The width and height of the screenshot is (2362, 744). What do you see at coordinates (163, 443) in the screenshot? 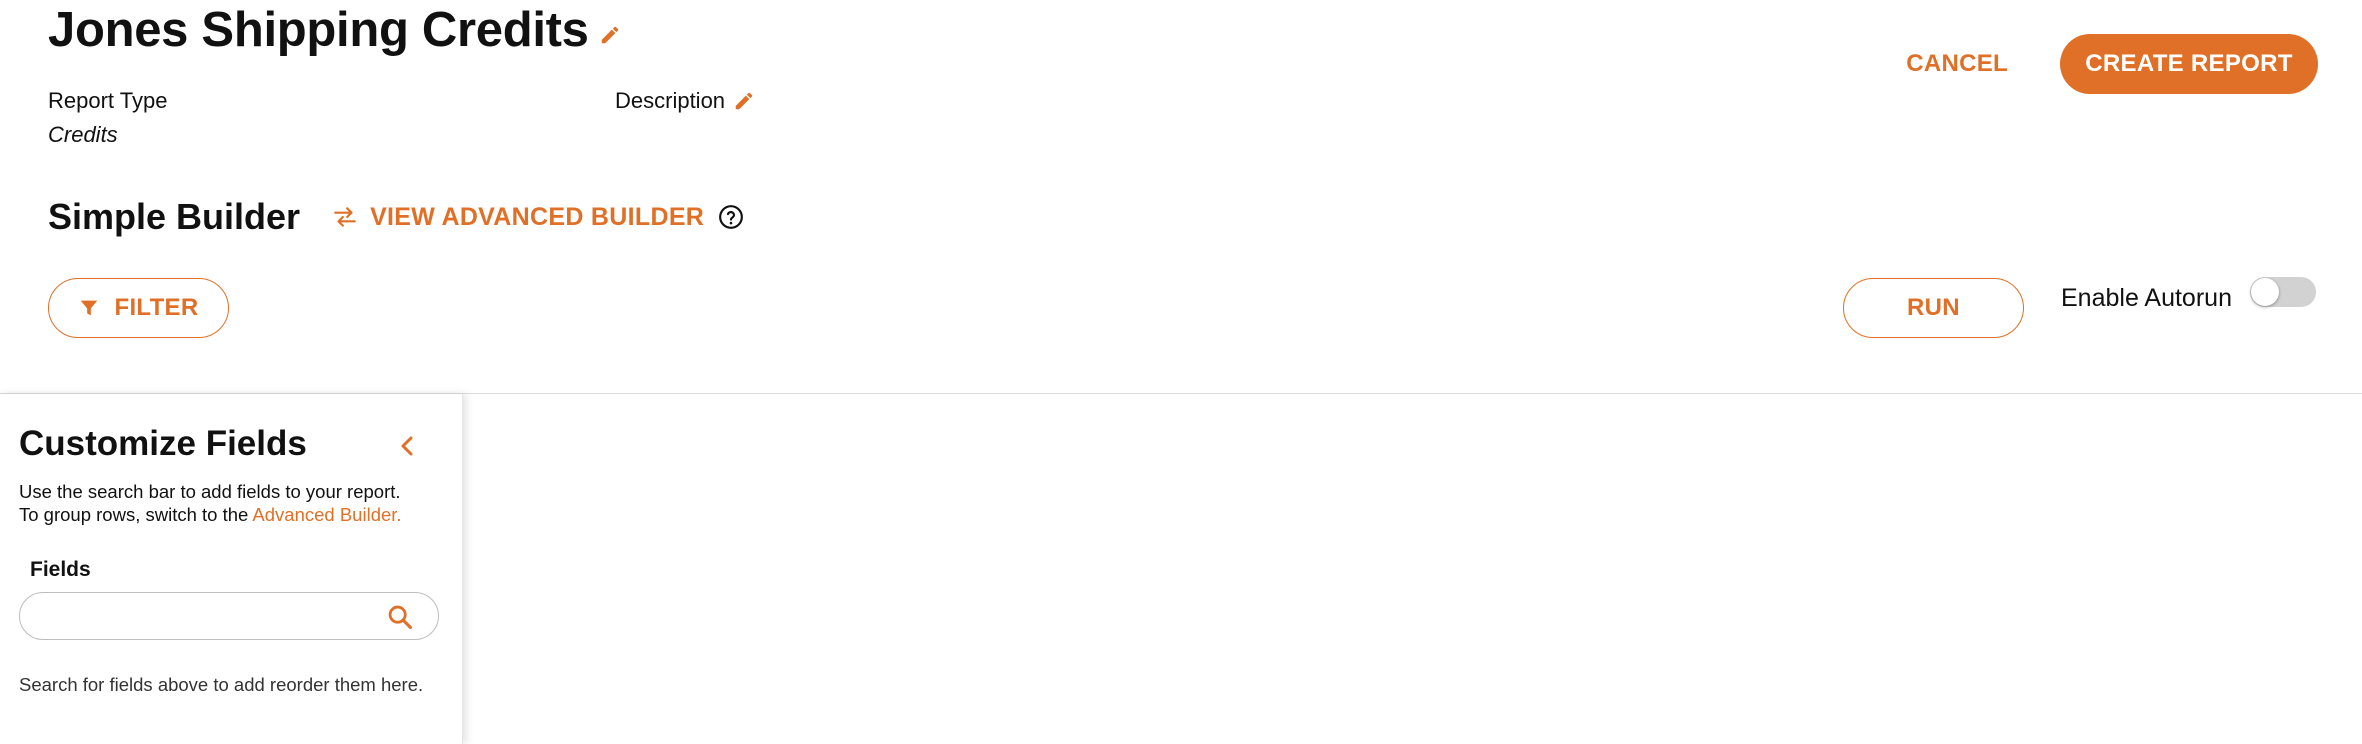
I see `panel-title: Customize Fields` at bounding box center [163, 443].